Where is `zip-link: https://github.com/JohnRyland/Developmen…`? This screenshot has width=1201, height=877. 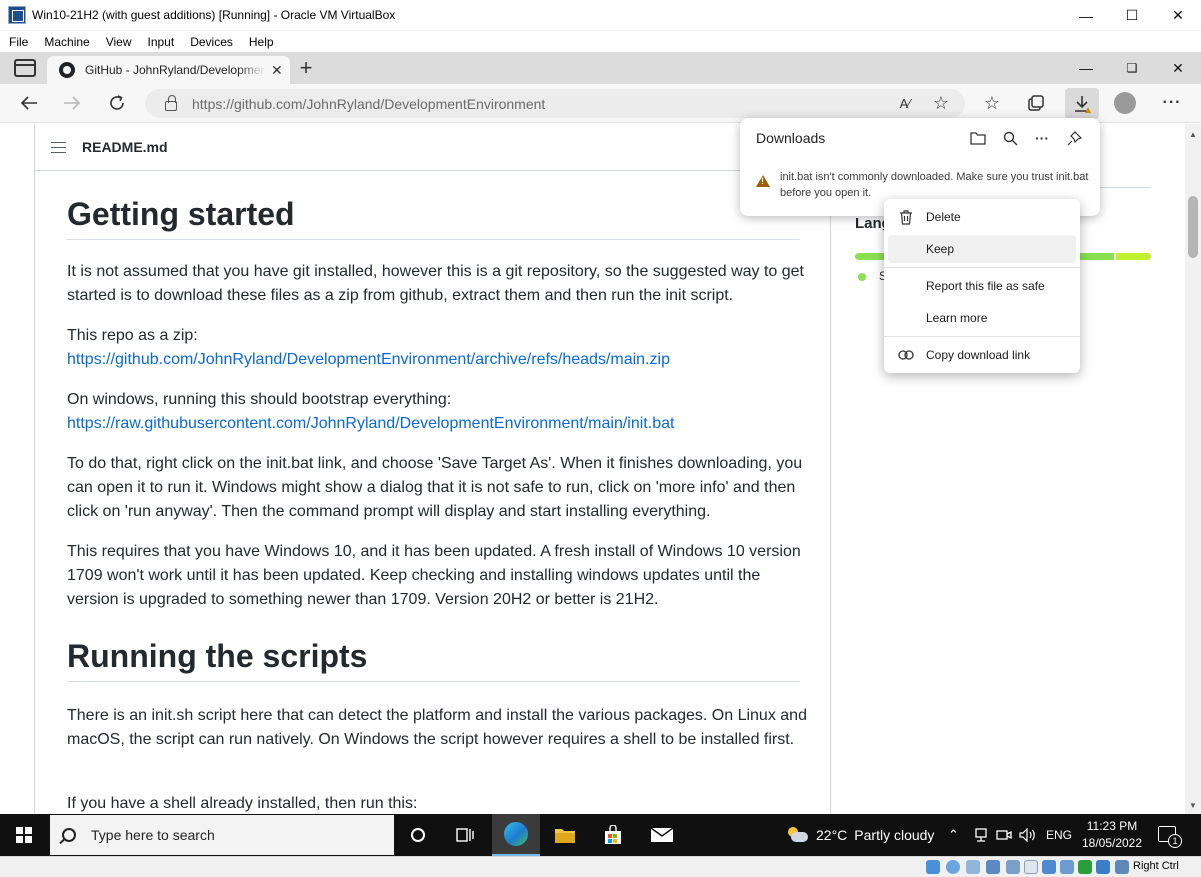 zip-link: https://github.com/JohnRyland/Developmen… is located at coordinates (368, 359).